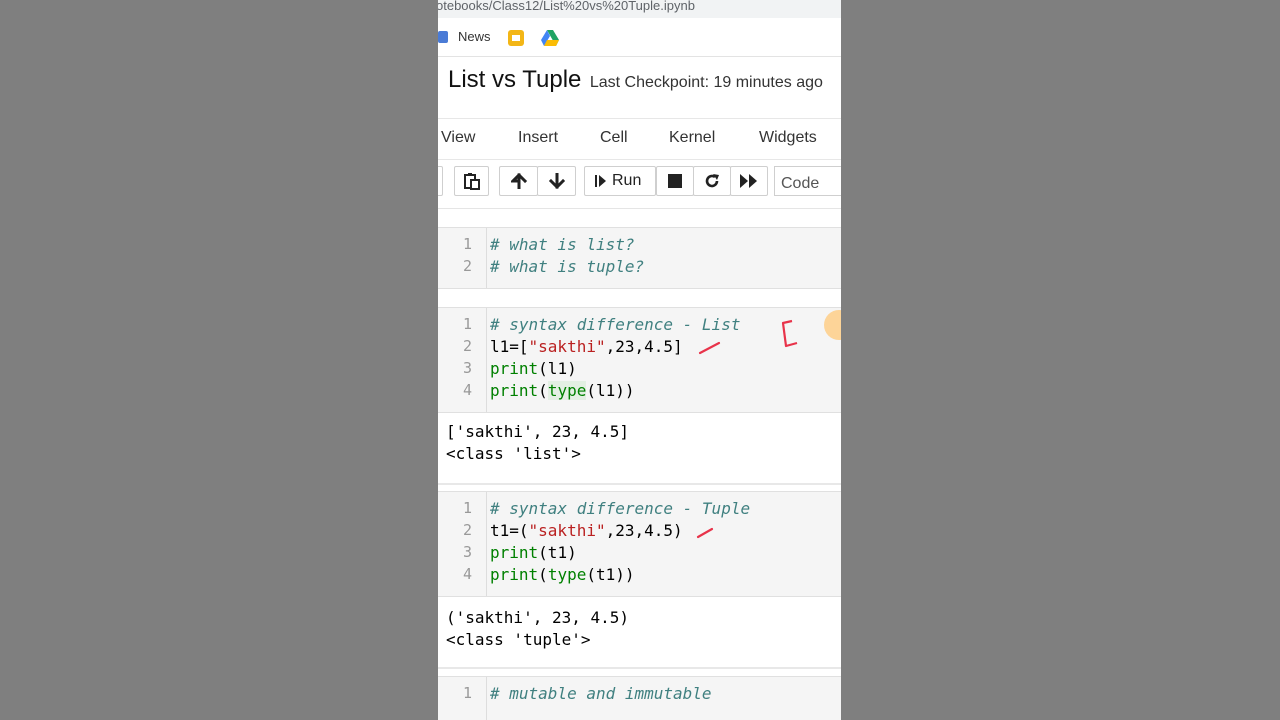 The width and height of the screenshot is (1280, 720). I want to click on paste-cell-button, so click(471, 181).